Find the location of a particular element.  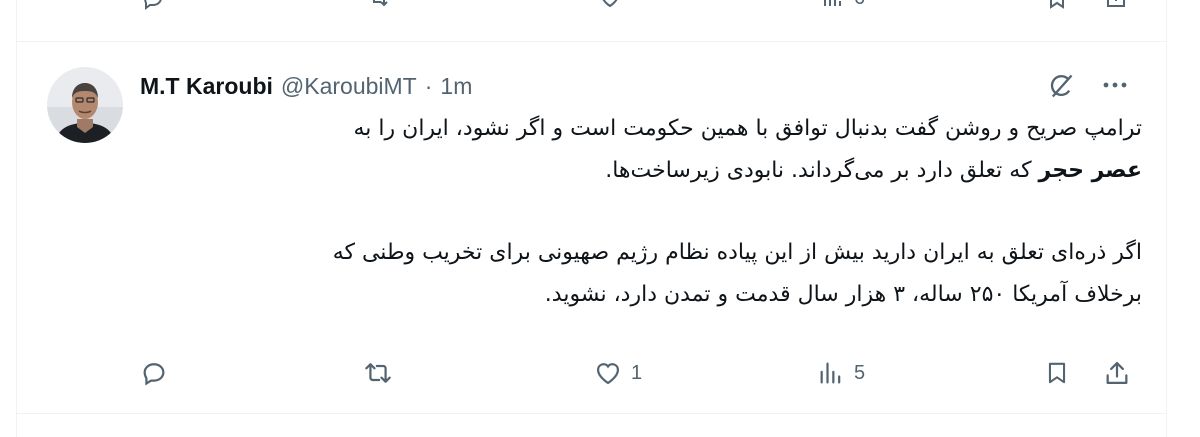

views-button: 5 is located at coordinates (840, 373).